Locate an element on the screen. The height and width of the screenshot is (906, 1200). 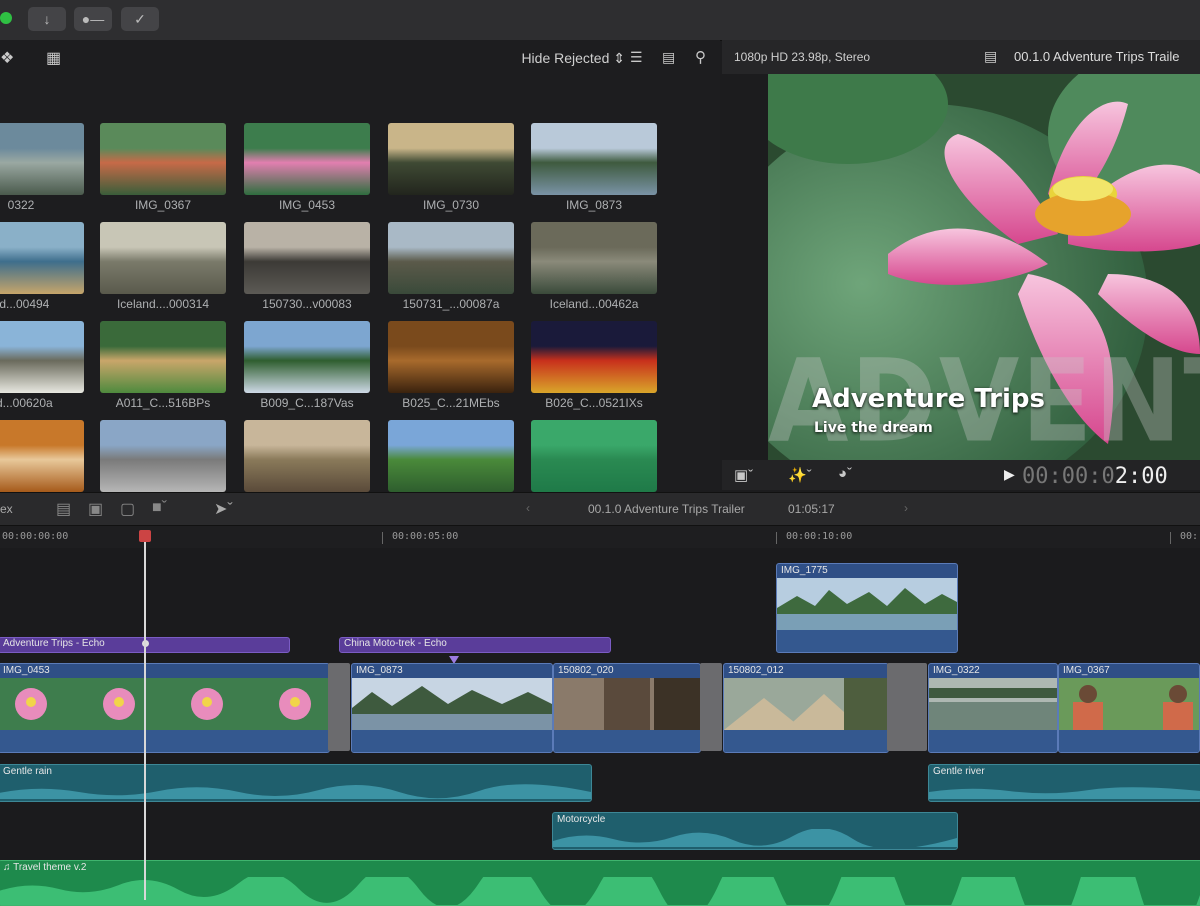
enhance-icon: ✨ˇ is located at coordinates (800, 475).